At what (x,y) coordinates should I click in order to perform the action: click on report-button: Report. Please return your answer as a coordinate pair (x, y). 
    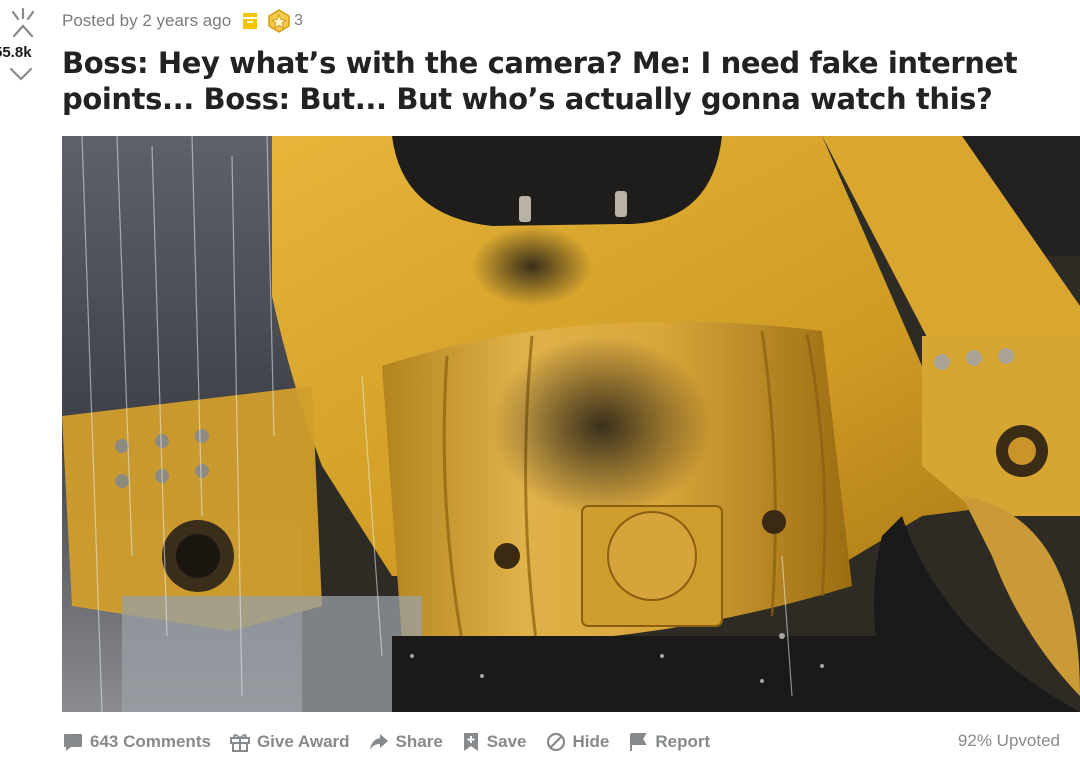
    Looking at the image, I should click on (668, 742).